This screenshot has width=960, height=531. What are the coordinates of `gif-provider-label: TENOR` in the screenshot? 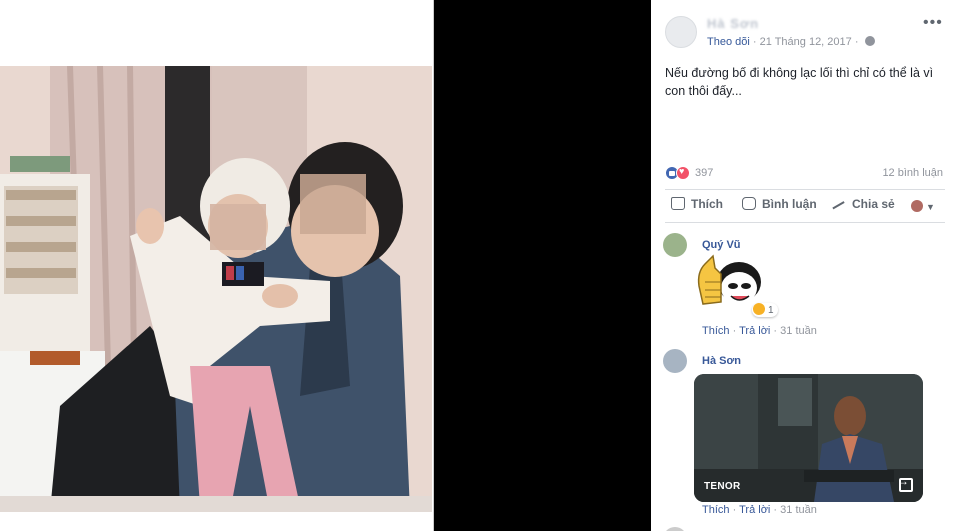 It's located at (722, 486).